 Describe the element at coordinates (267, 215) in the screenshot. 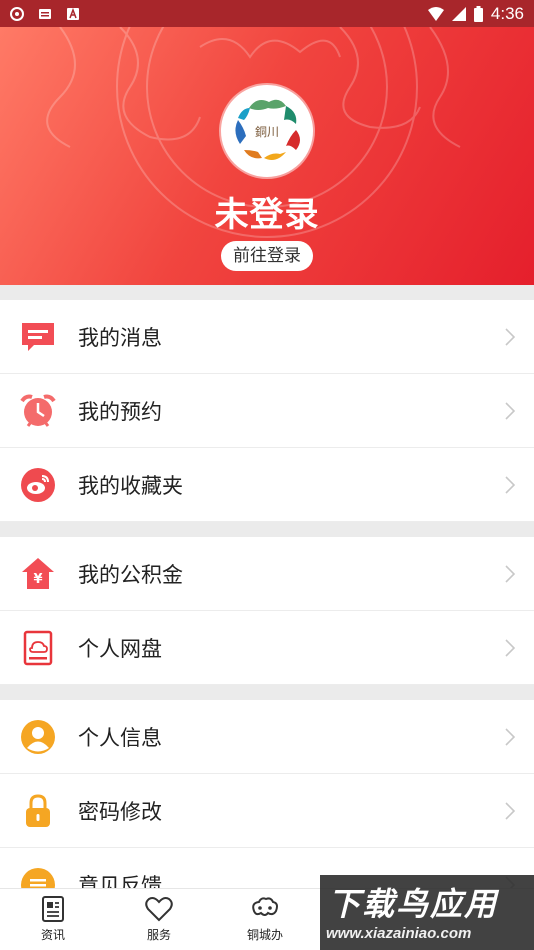

I see `page-title: 未登录` at that location.